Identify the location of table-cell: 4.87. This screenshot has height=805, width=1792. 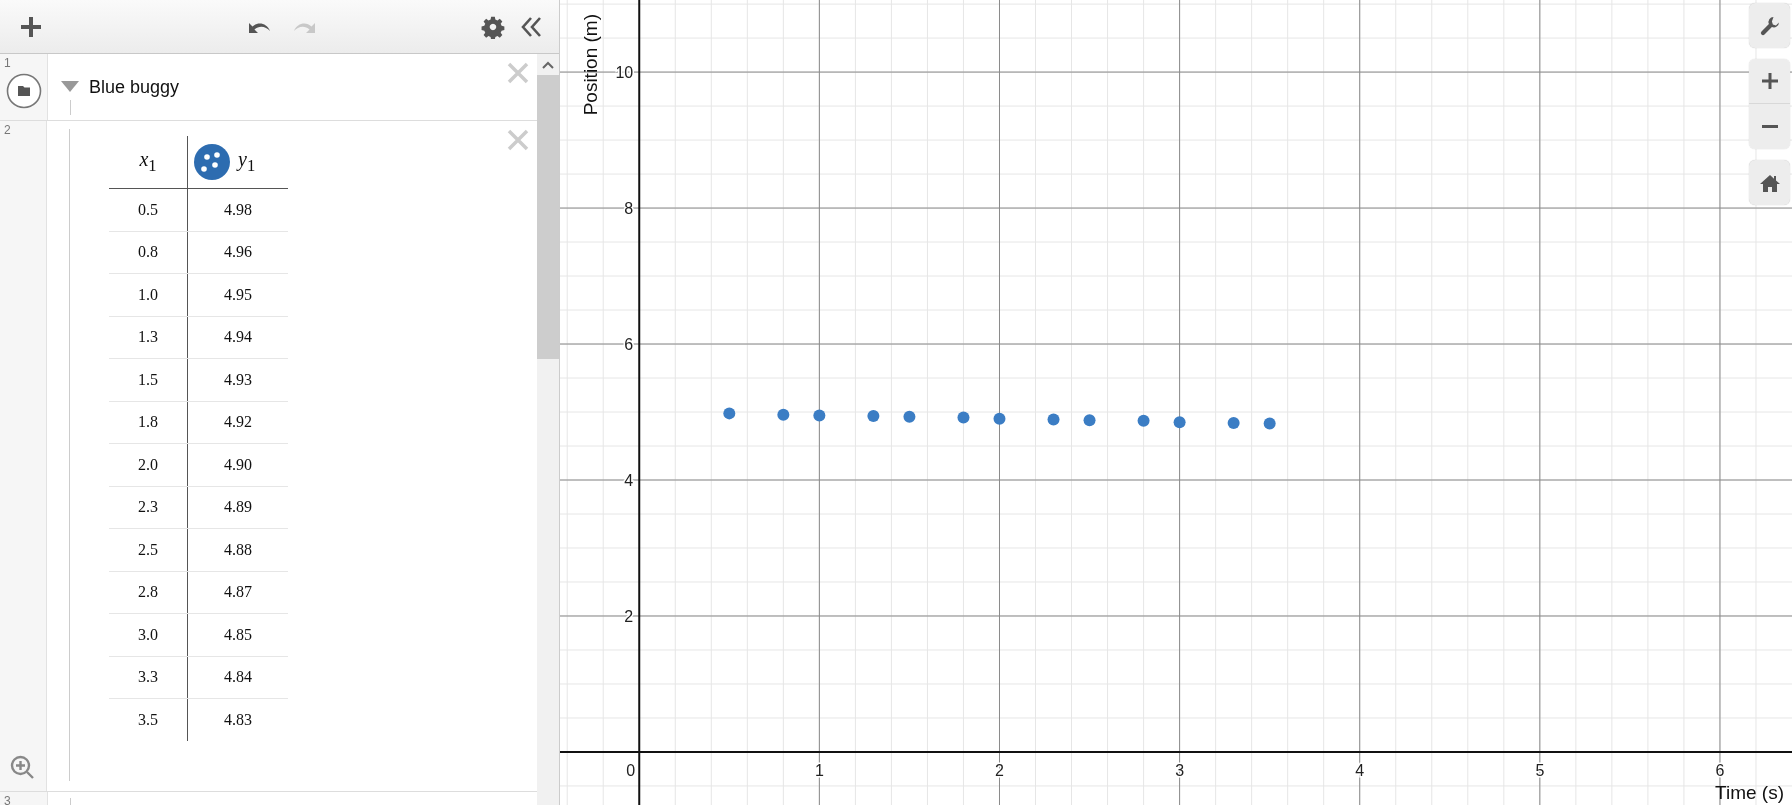
(238, 592).